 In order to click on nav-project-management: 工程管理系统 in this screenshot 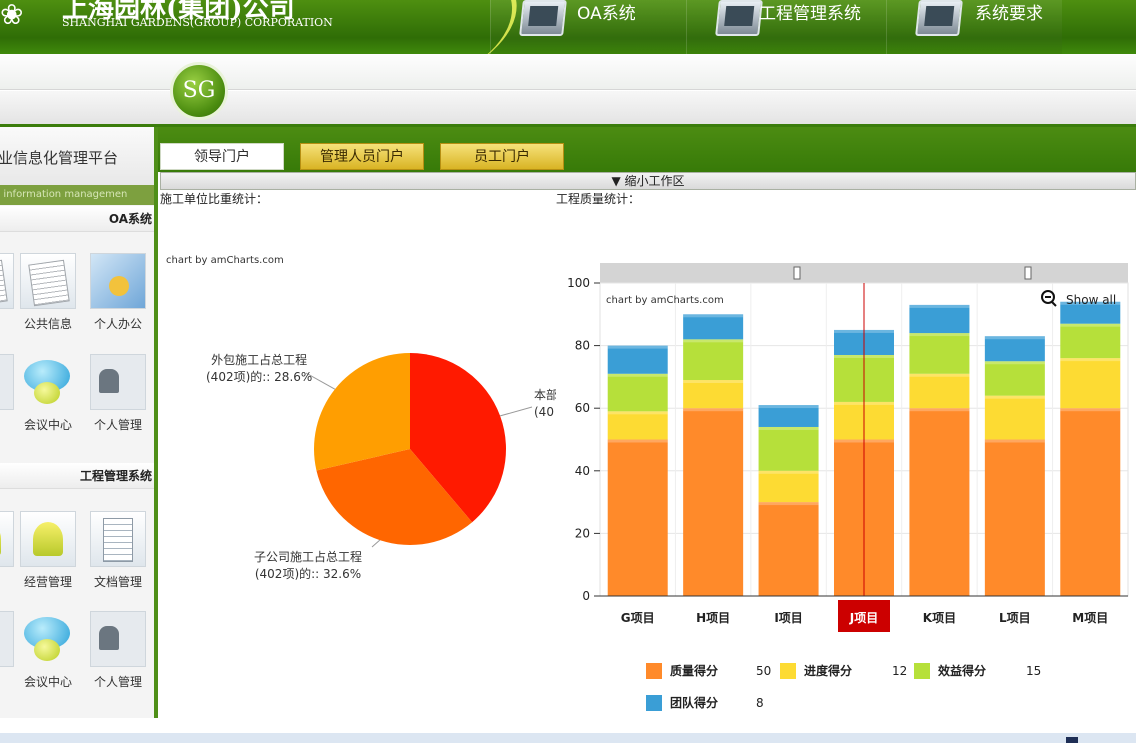, I will do `click(786, 27)`.